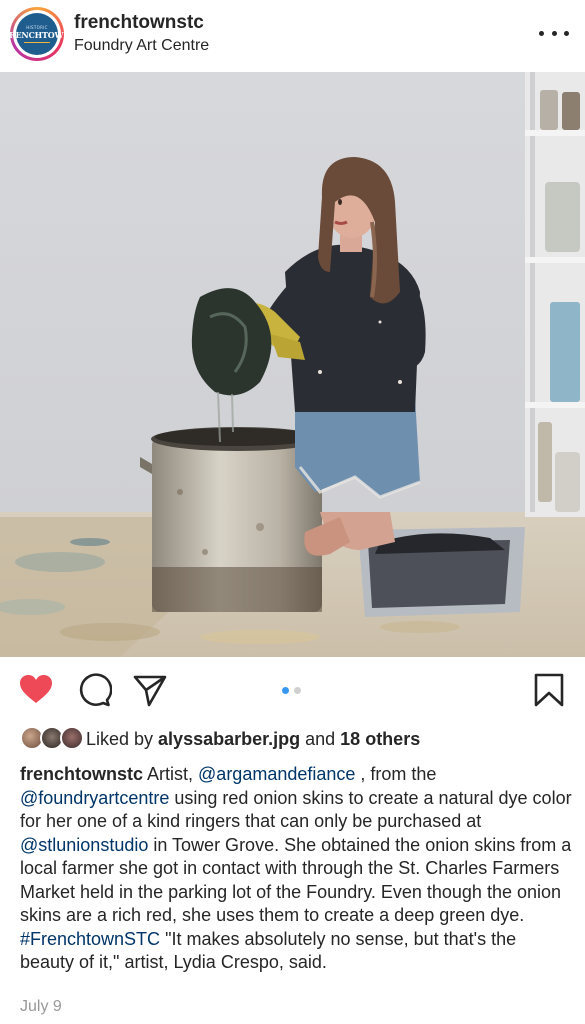 This screenshot has height=1024, width=585. I want to click on ellipsis-icon, so click(541, 33).